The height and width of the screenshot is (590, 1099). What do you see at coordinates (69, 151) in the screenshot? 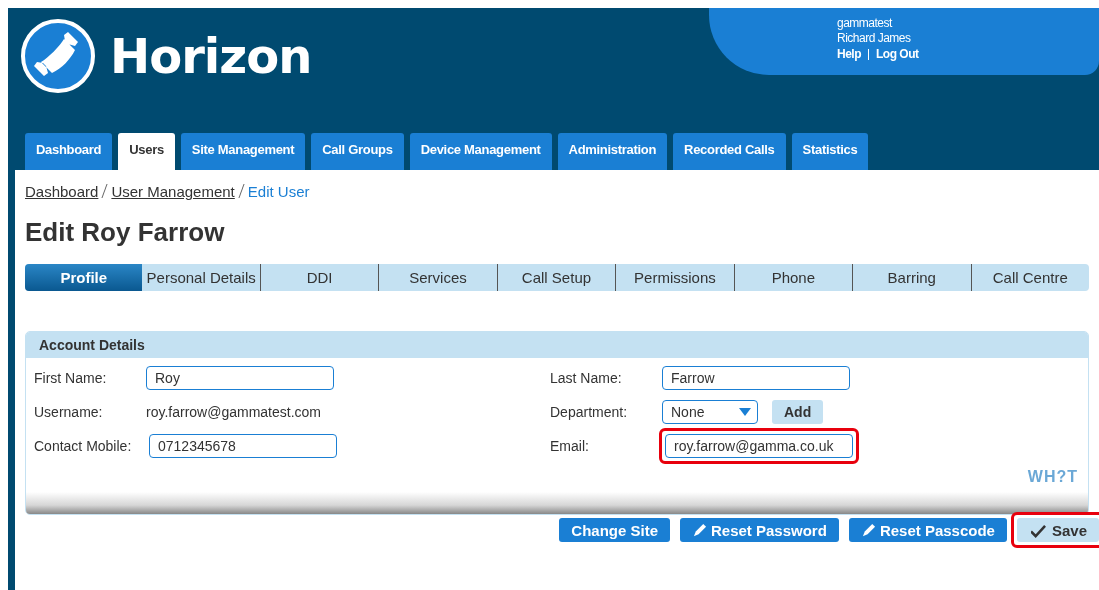
I see `nav-tab: Dashboard` at bounding box center [69, 151].